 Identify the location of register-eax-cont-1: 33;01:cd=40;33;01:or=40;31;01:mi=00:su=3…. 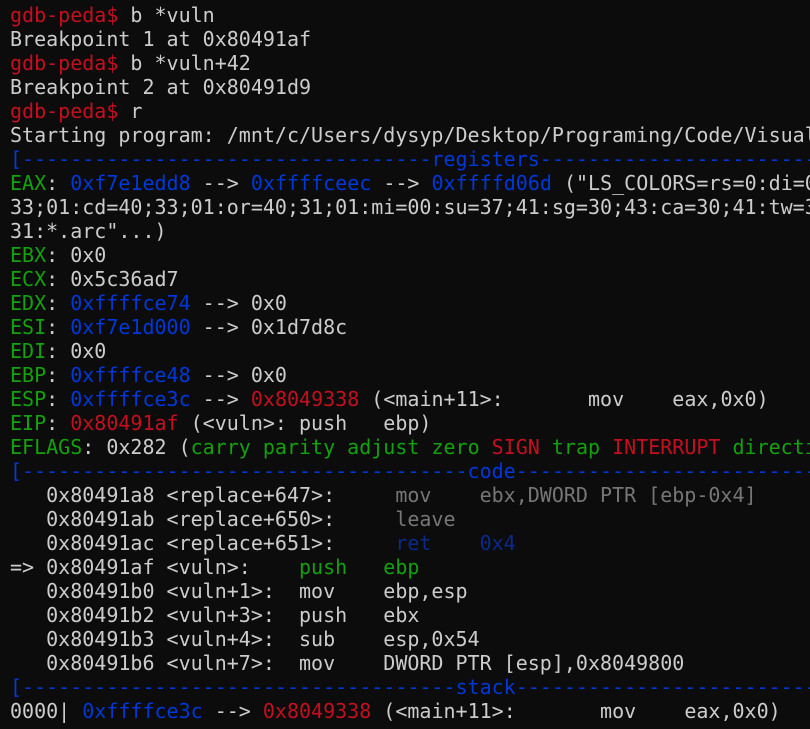
(410, 207).